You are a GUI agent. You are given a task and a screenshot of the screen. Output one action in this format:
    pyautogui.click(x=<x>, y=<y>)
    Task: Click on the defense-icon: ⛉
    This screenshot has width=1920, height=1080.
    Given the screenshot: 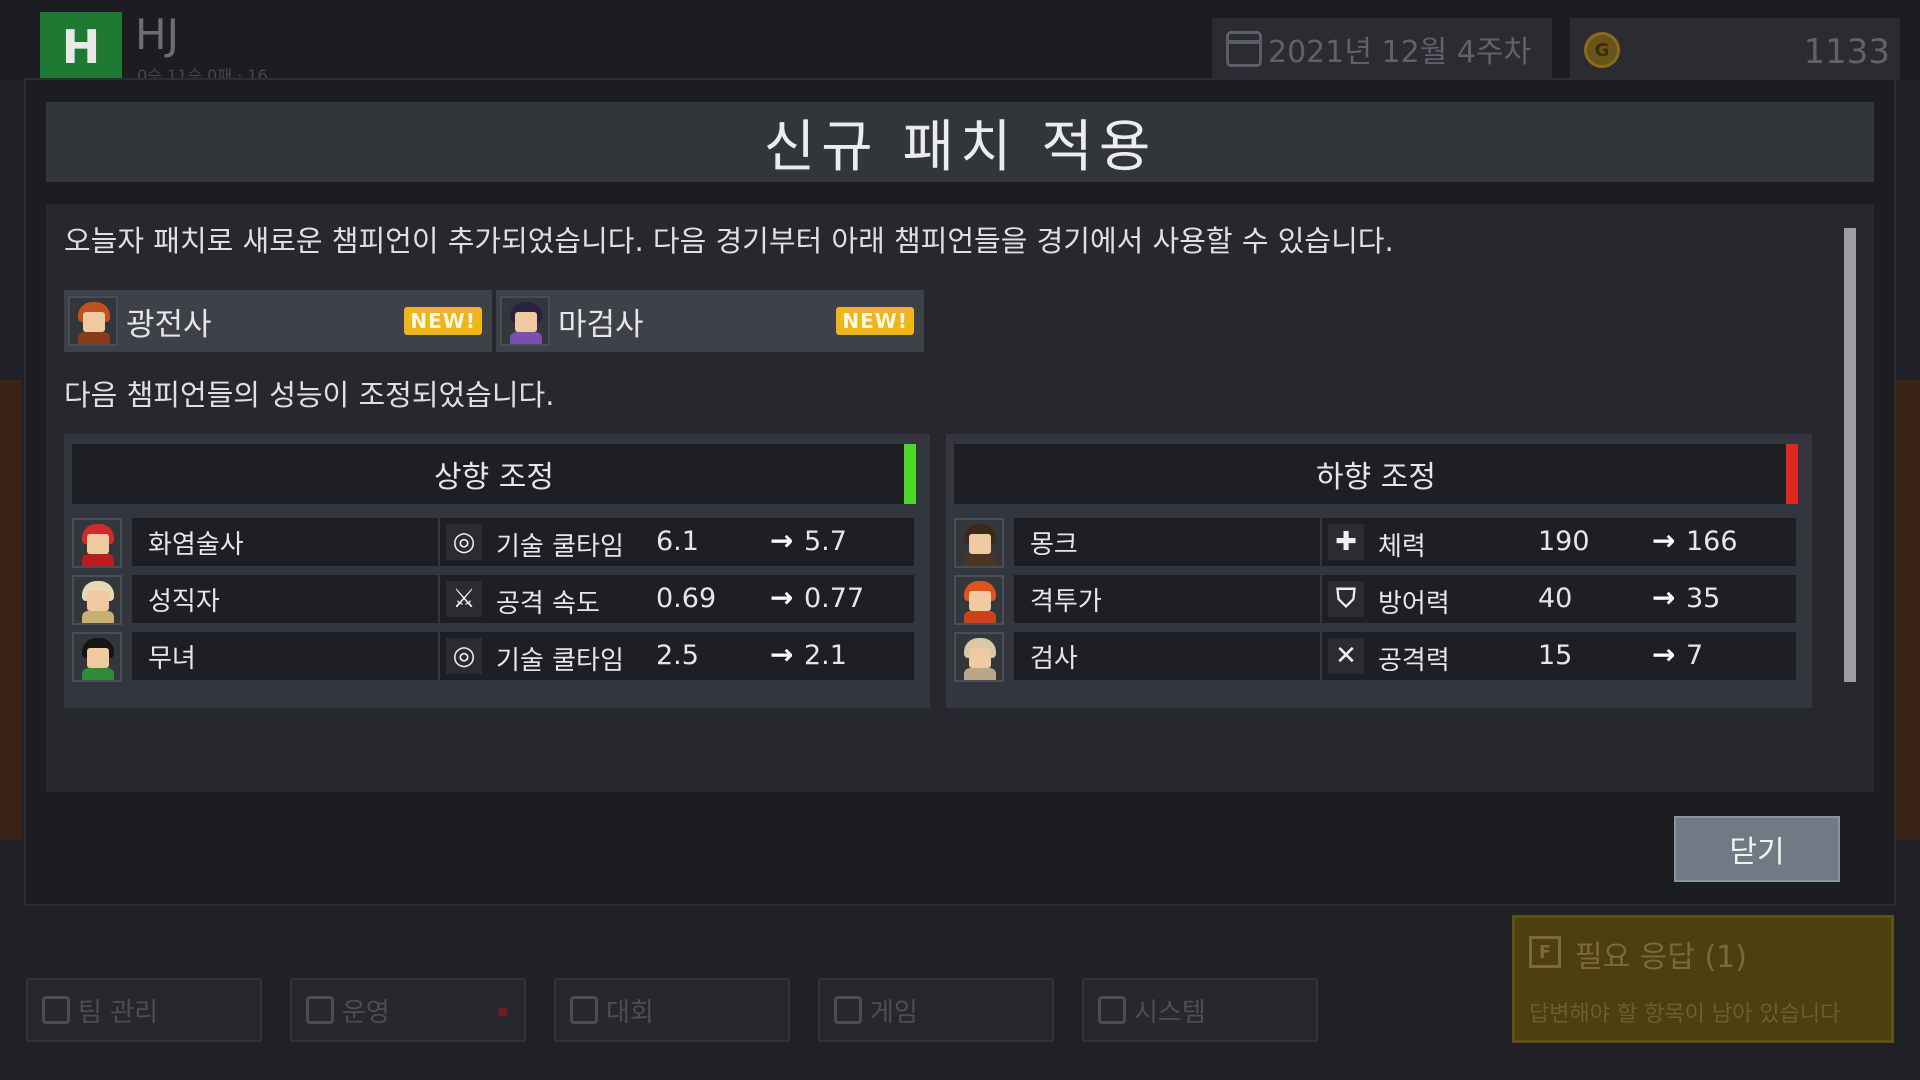 What is the action you would take?
    pyautogui.click(x=1346, y=599)
    